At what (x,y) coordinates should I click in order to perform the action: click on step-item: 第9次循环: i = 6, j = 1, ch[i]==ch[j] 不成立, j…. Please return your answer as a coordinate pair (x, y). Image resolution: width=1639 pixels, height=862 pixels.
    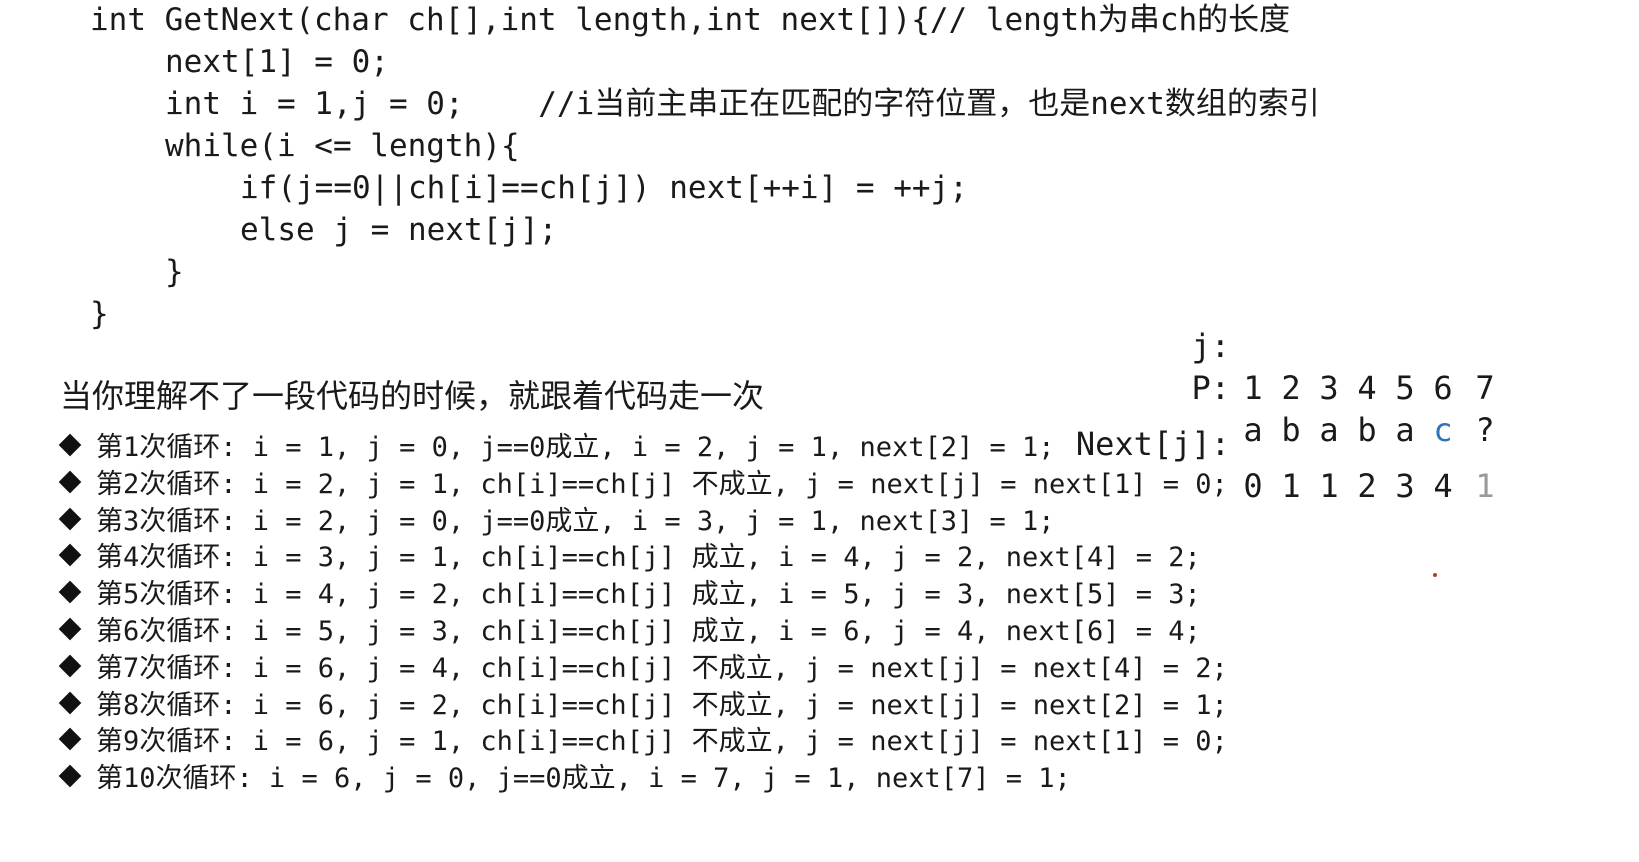
    Looking at the image, I should click on (643, 741).